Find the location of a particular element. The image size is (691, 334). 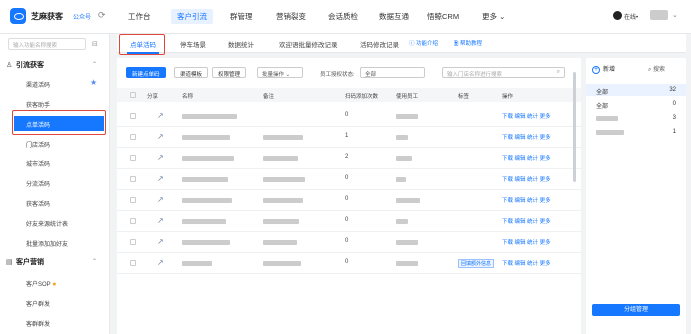

fire-icon: ● is located at coordinates (54, 284).